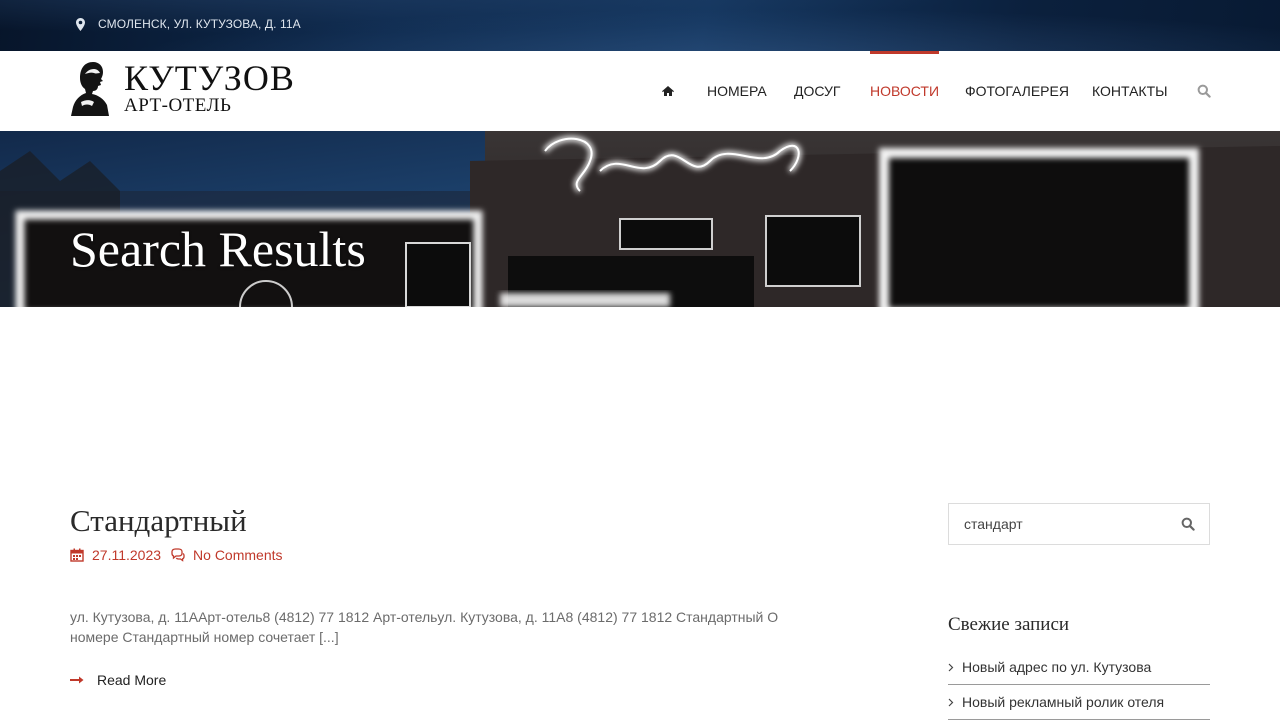 The width and height of the screenshot is (1280, 720). Describe the element at coordinates (905, 91) in the screenshot. I see `nav-news: НОВОСТИ` at that location.